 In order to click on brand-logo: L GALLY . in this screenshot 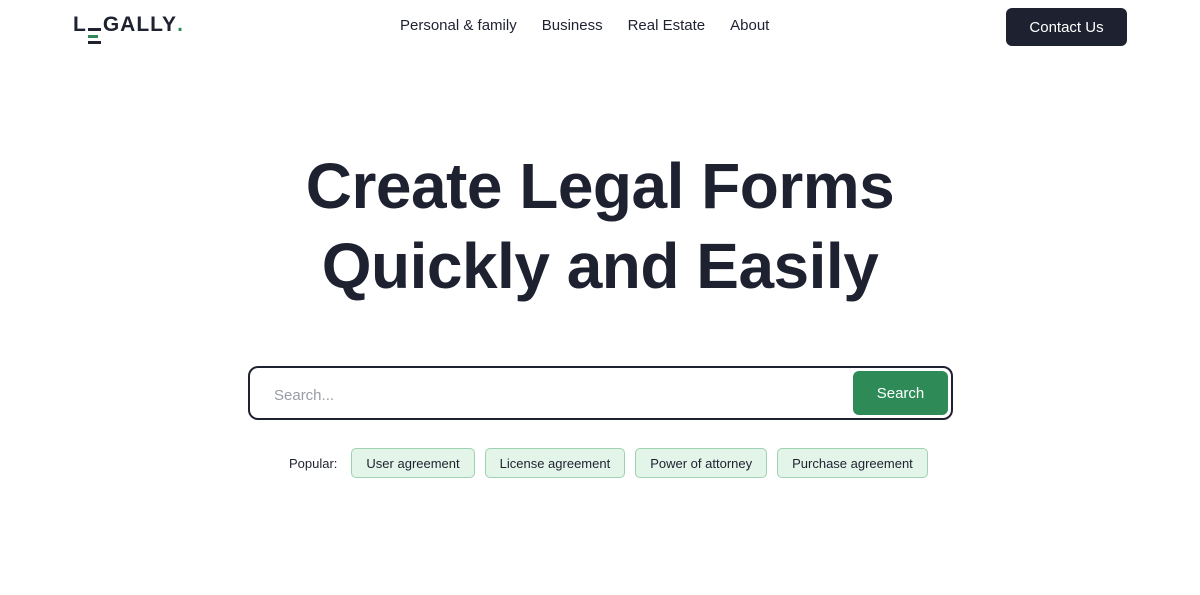, I will do `click(128, 28)`.